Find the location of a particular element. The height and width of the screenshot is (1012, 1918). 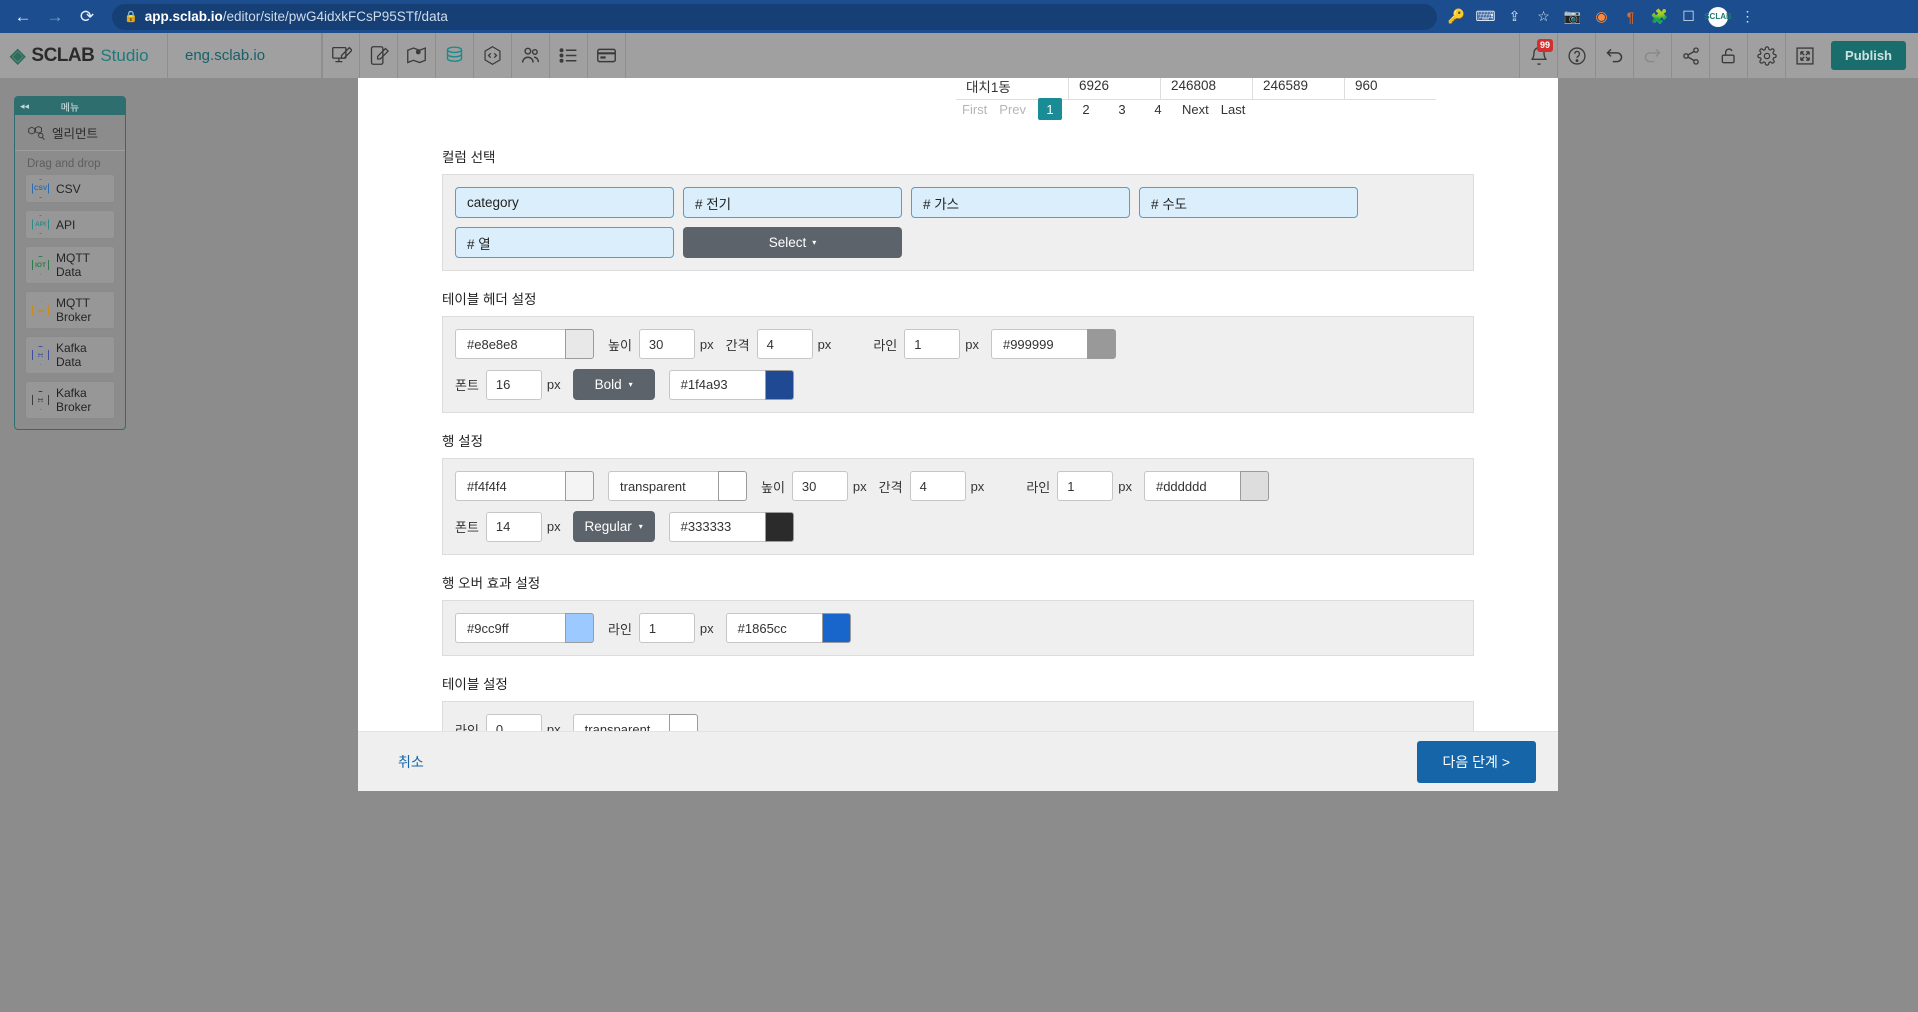

header-line-color-swatch is located at coordinates (1101, 344).